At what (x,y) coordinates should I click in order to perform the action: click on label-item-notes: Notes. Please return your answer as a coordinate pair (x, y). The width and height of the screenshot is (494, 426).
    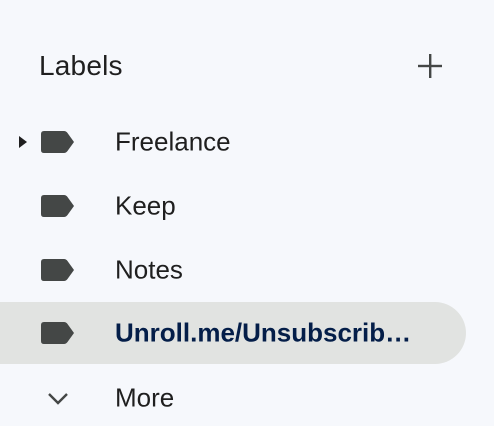
    Looking at the image, I should click on (233, 270).